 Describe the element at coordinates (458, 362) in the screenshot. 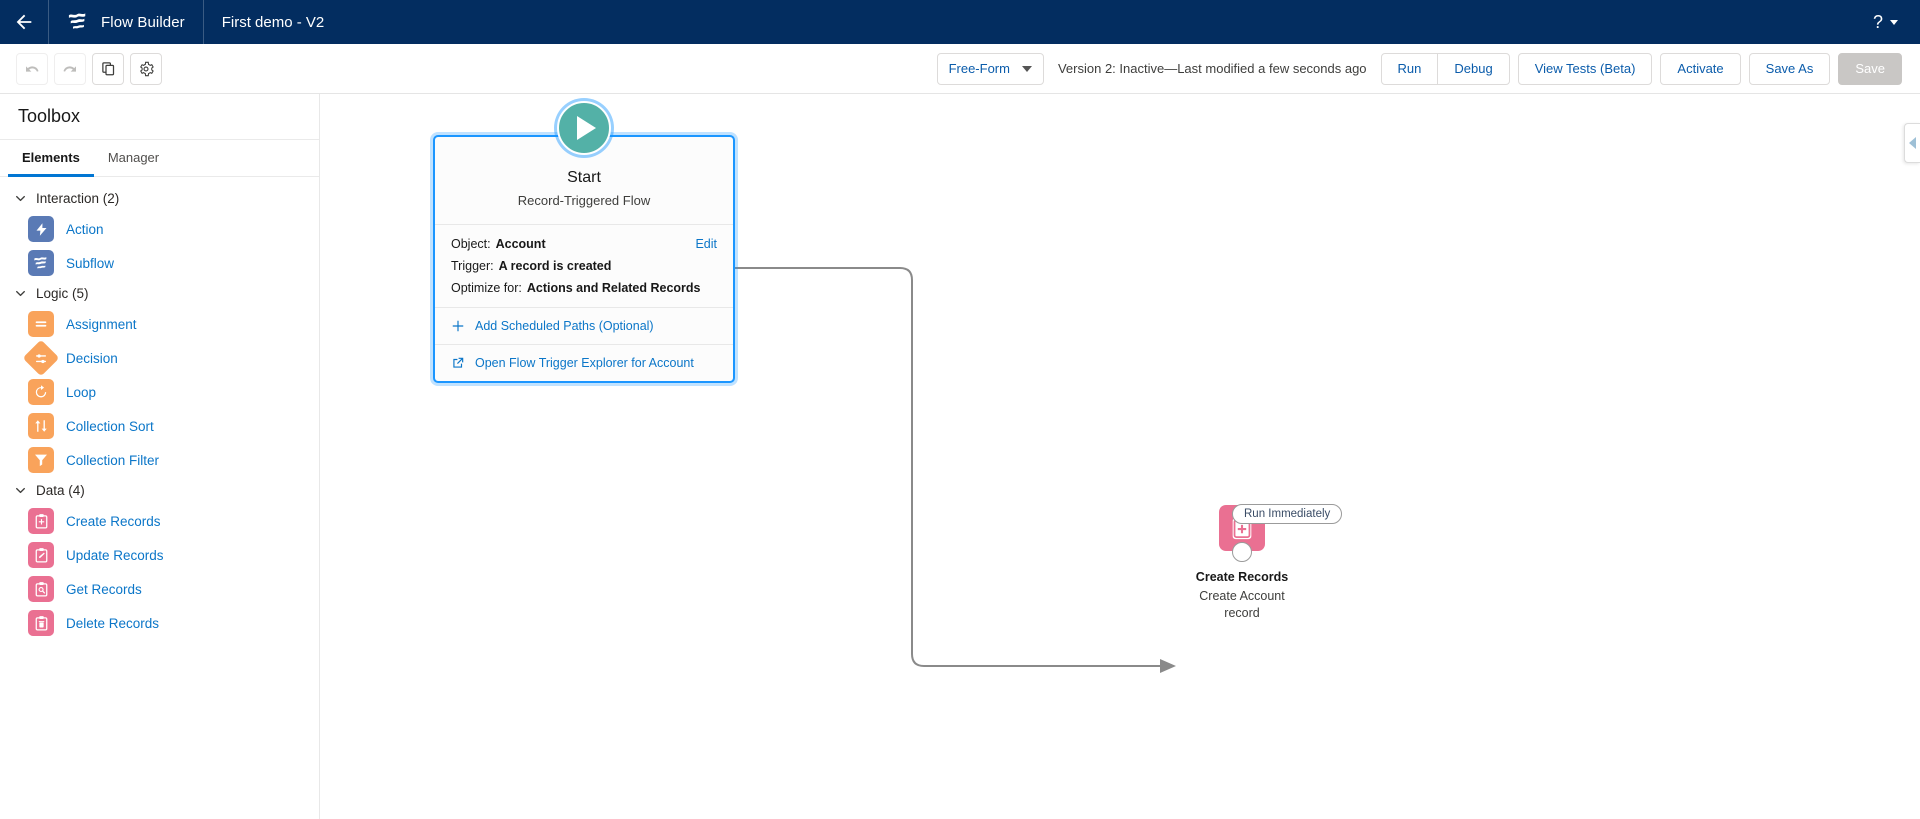

I see `external-link-icon` at that location.